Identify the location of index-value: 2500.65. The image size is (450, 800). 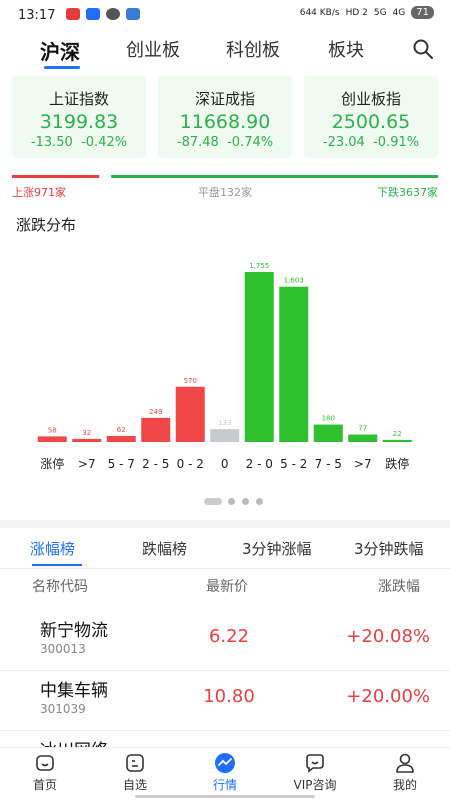
(371, 122).